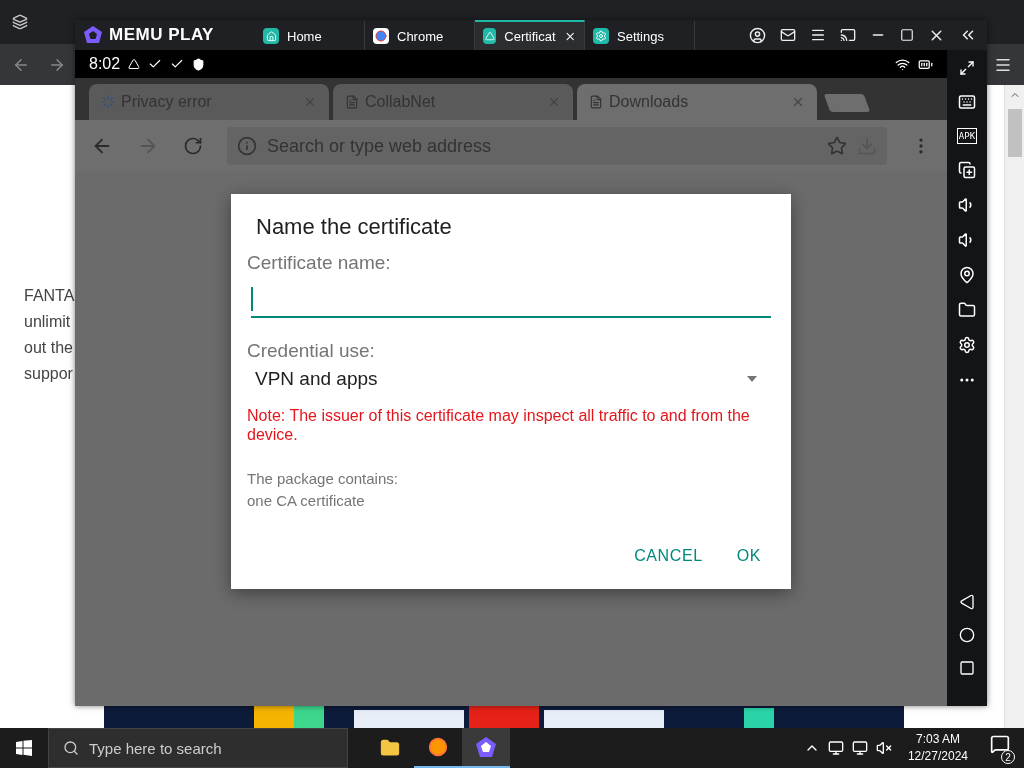 The height and width of the screenshot is (768, 1024). I want to click on pentagon-icon, so click(486, 747).